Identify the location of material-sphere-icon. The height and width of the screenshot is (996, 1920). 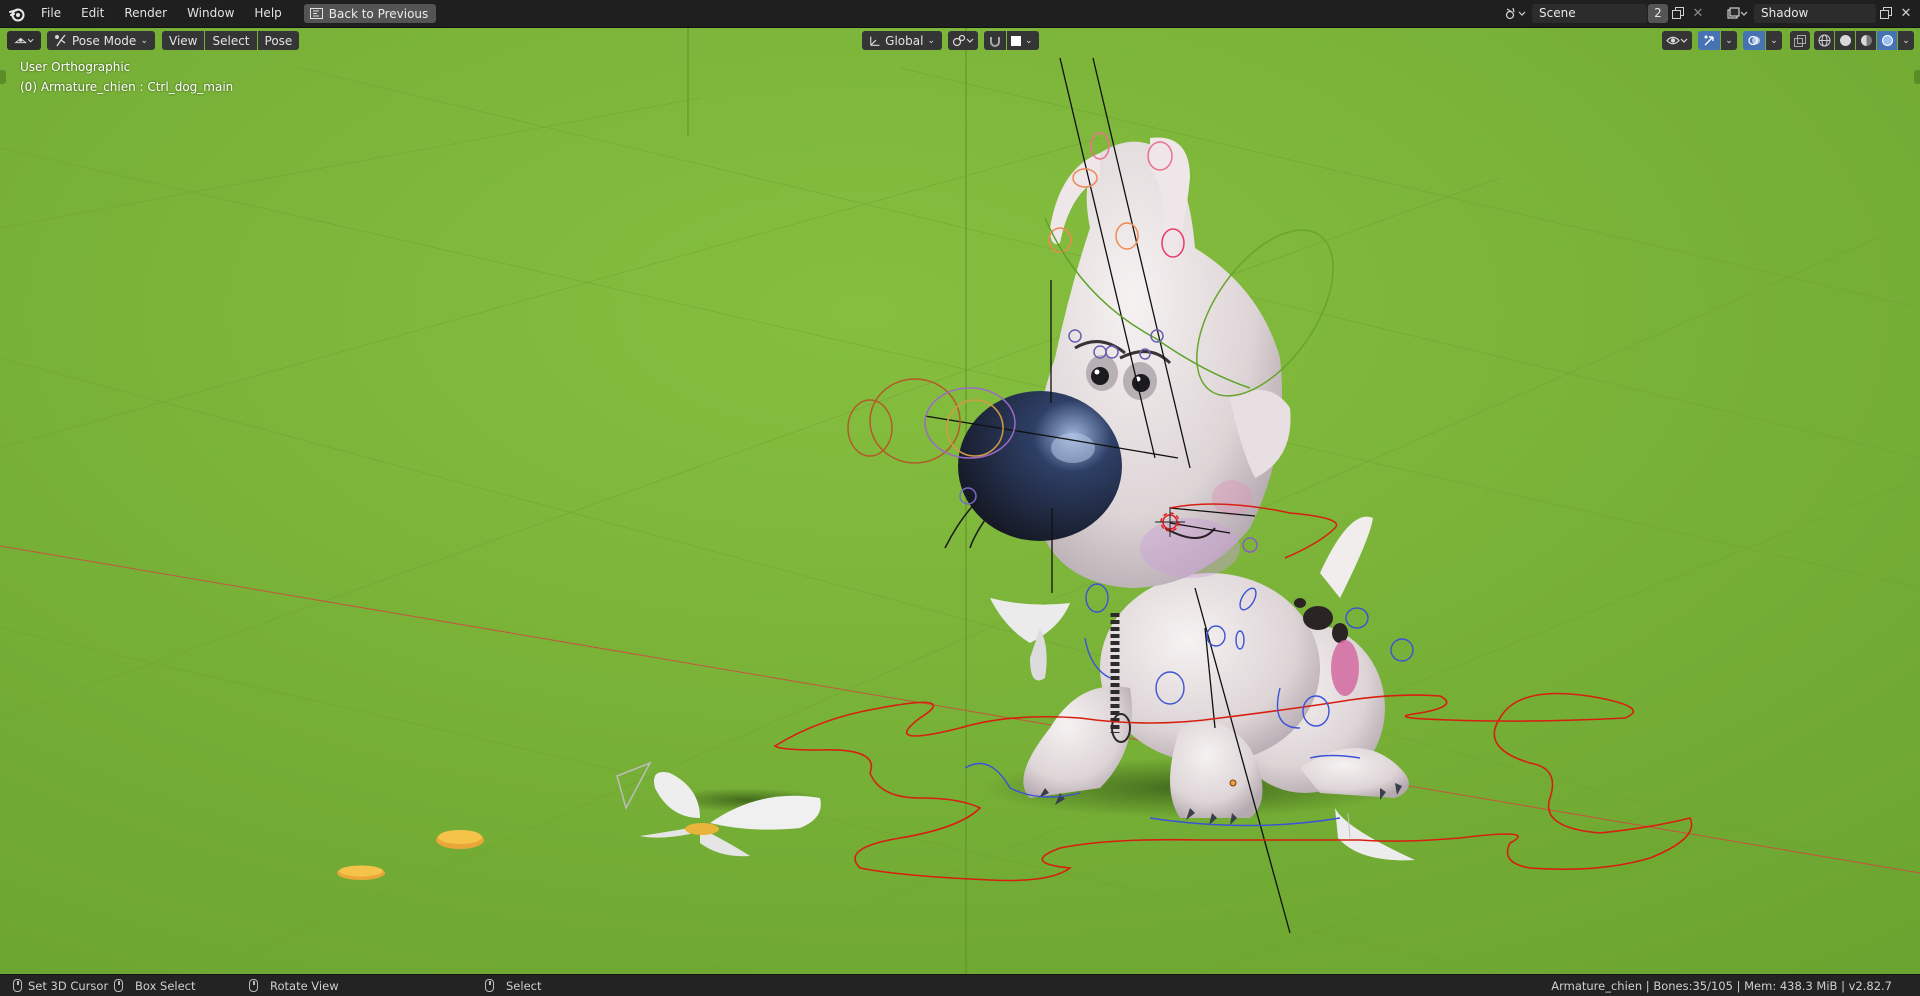
(1866, 40).